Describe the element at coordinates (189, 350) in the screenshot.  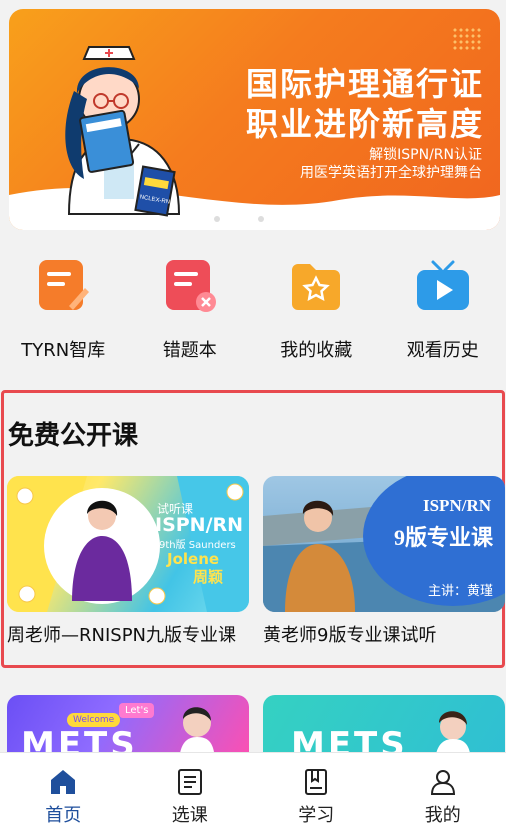
I see `quick-item-label: 错题本` at that location.